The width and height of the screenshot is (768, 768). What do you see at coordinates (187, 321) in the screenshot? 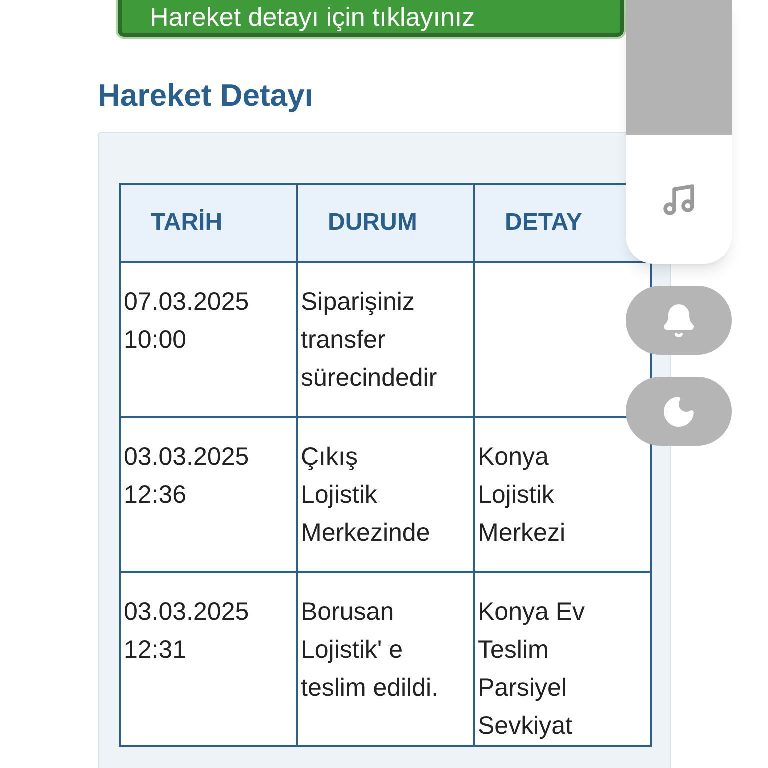
I see `table-cell-text: 07.03.2025 10:00` at bounding box center [187, 321].